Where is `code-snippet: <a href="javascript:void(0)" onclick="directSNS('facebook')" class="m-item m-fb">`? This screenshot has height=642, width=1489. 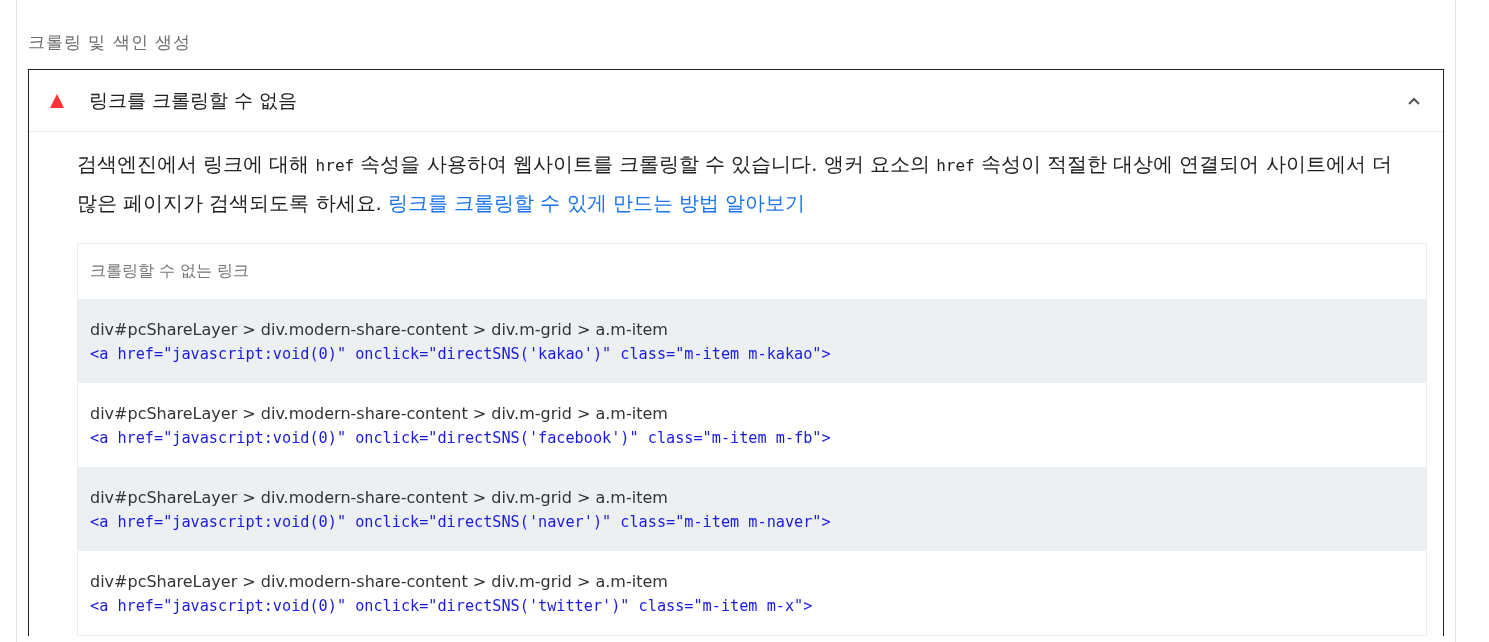 code-snippet: <a href="javascript:void(0)" onclick="directSNS('facebook')" class="m-item m-fb"> is located at coordinates (461, 437).